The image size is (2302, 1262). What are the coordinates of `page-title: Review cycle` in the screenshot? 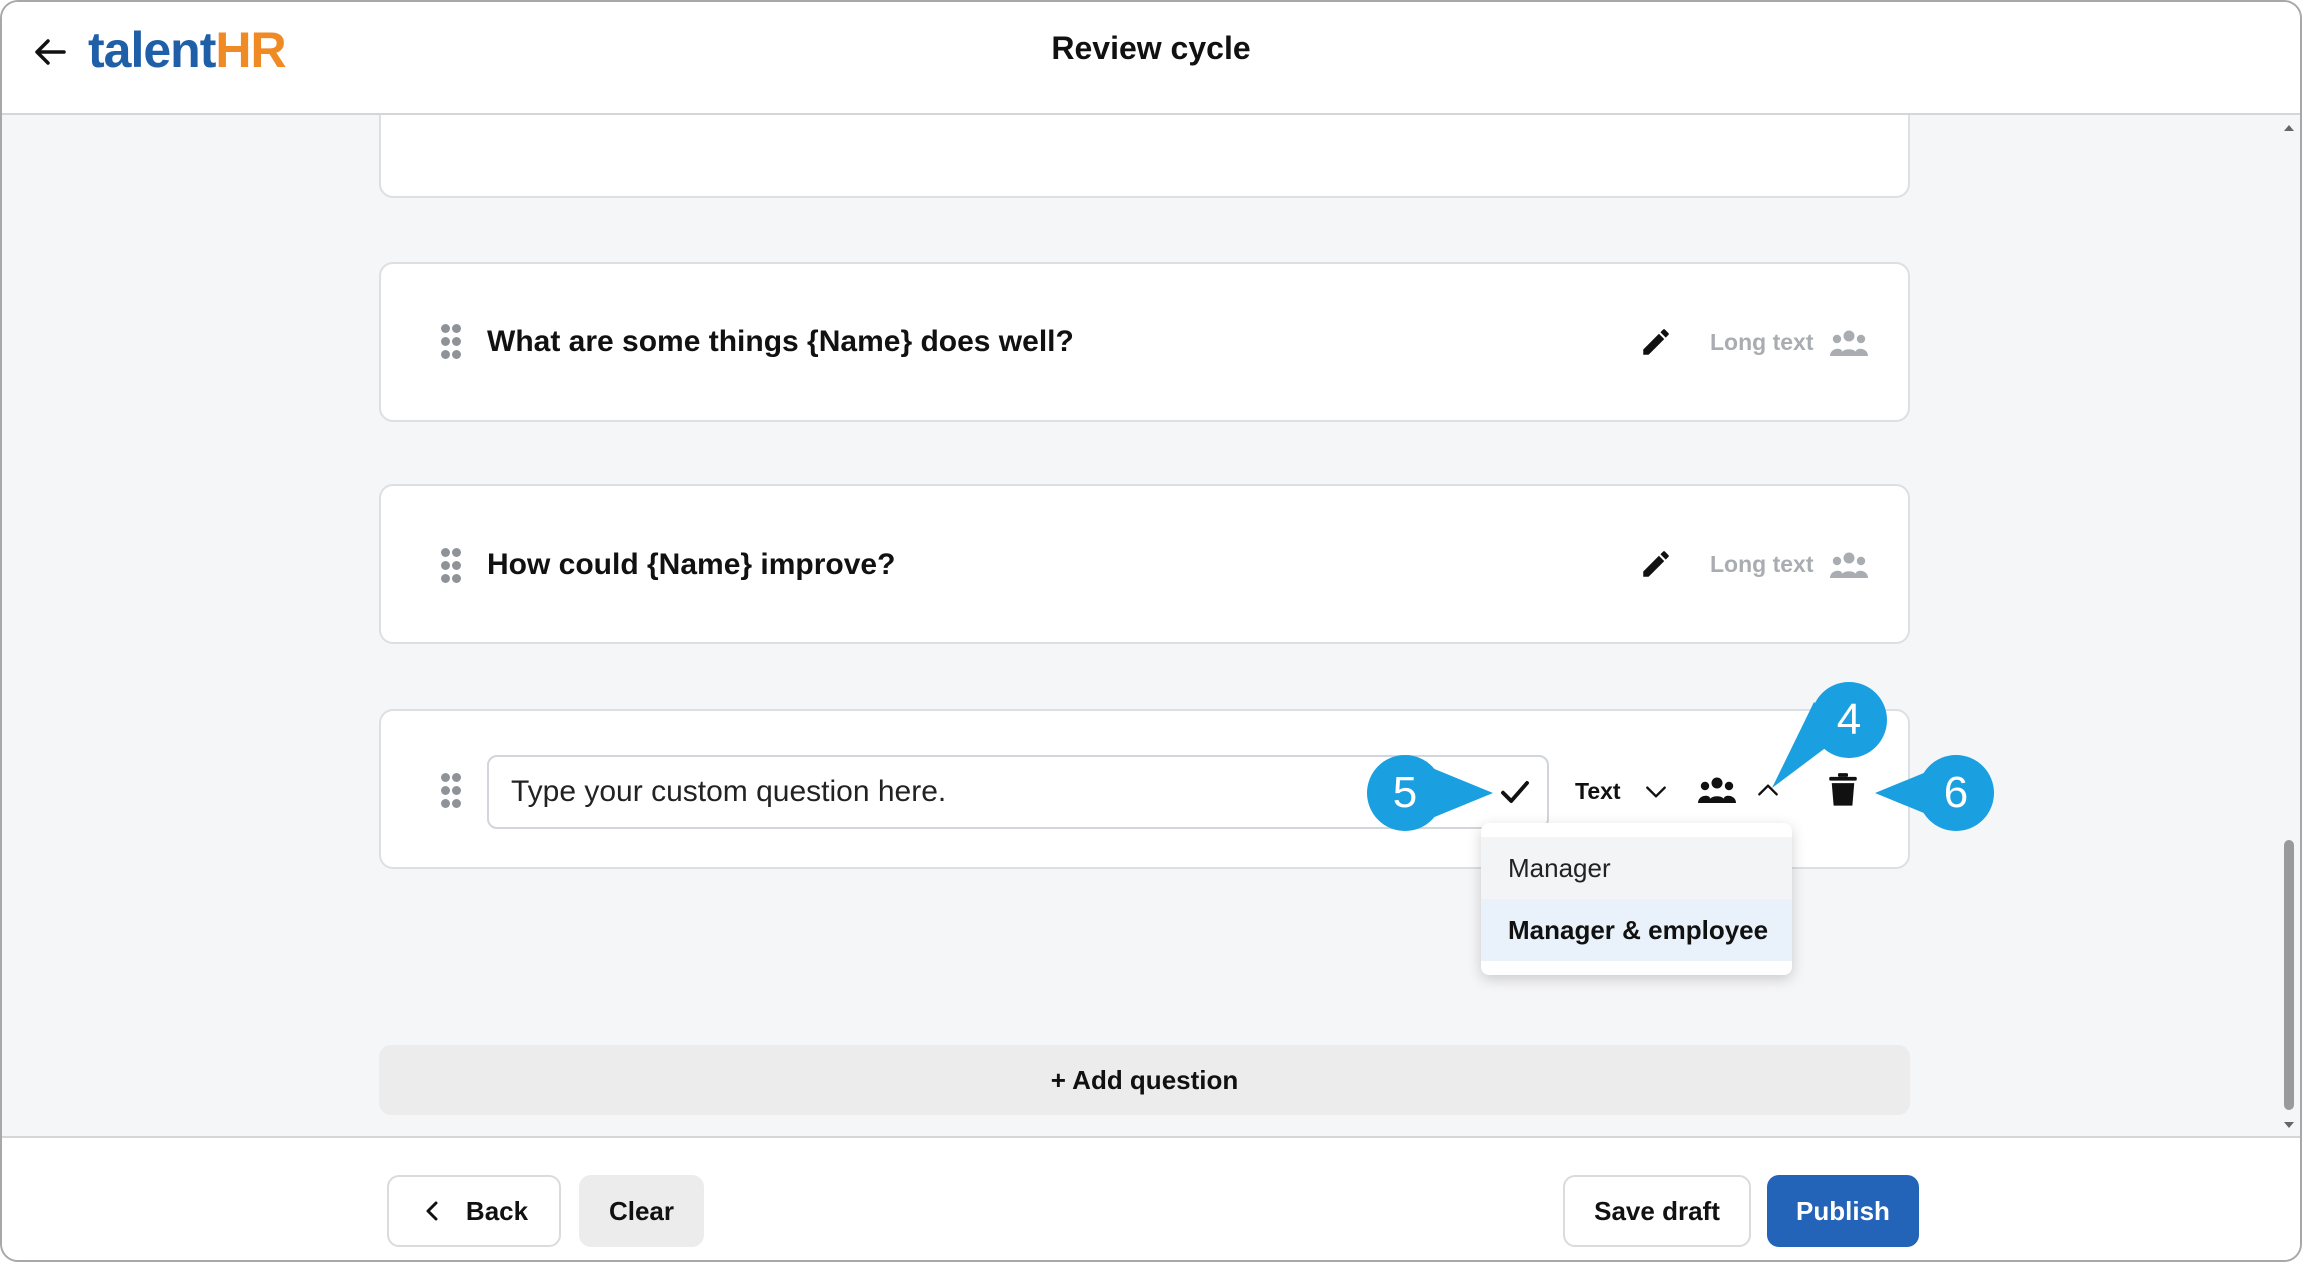 It's located at (1151, 48).